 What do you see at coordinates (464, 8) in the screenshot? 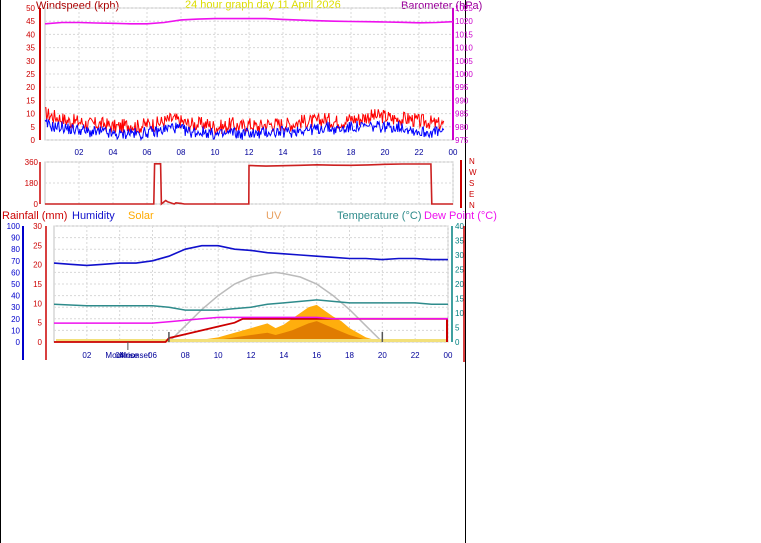
I see `barometer-y-tick-label: 1025` at bounding box center [464, 8].